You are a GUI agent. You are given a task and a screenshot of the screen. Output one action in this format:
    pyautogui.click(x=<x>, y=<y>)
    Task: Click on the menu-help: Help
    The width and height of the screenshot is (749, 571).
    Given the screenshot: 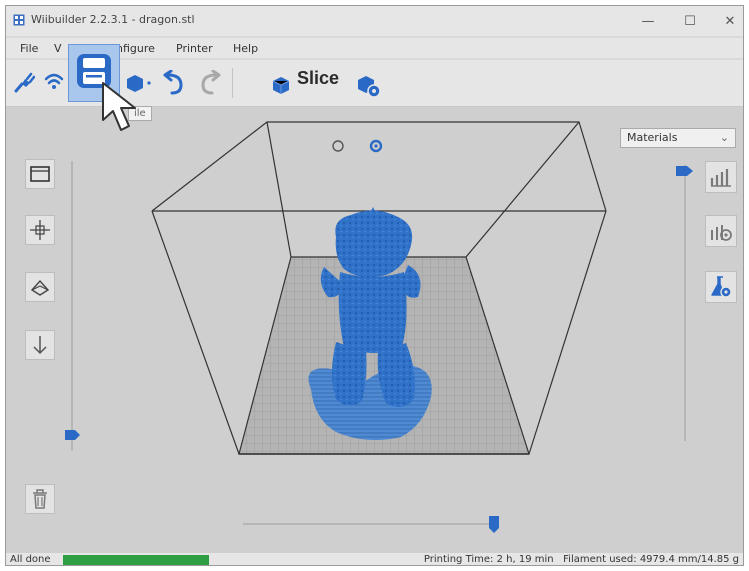 What is the action you would take?
    pyautogui.click(x=245, y=48)
    